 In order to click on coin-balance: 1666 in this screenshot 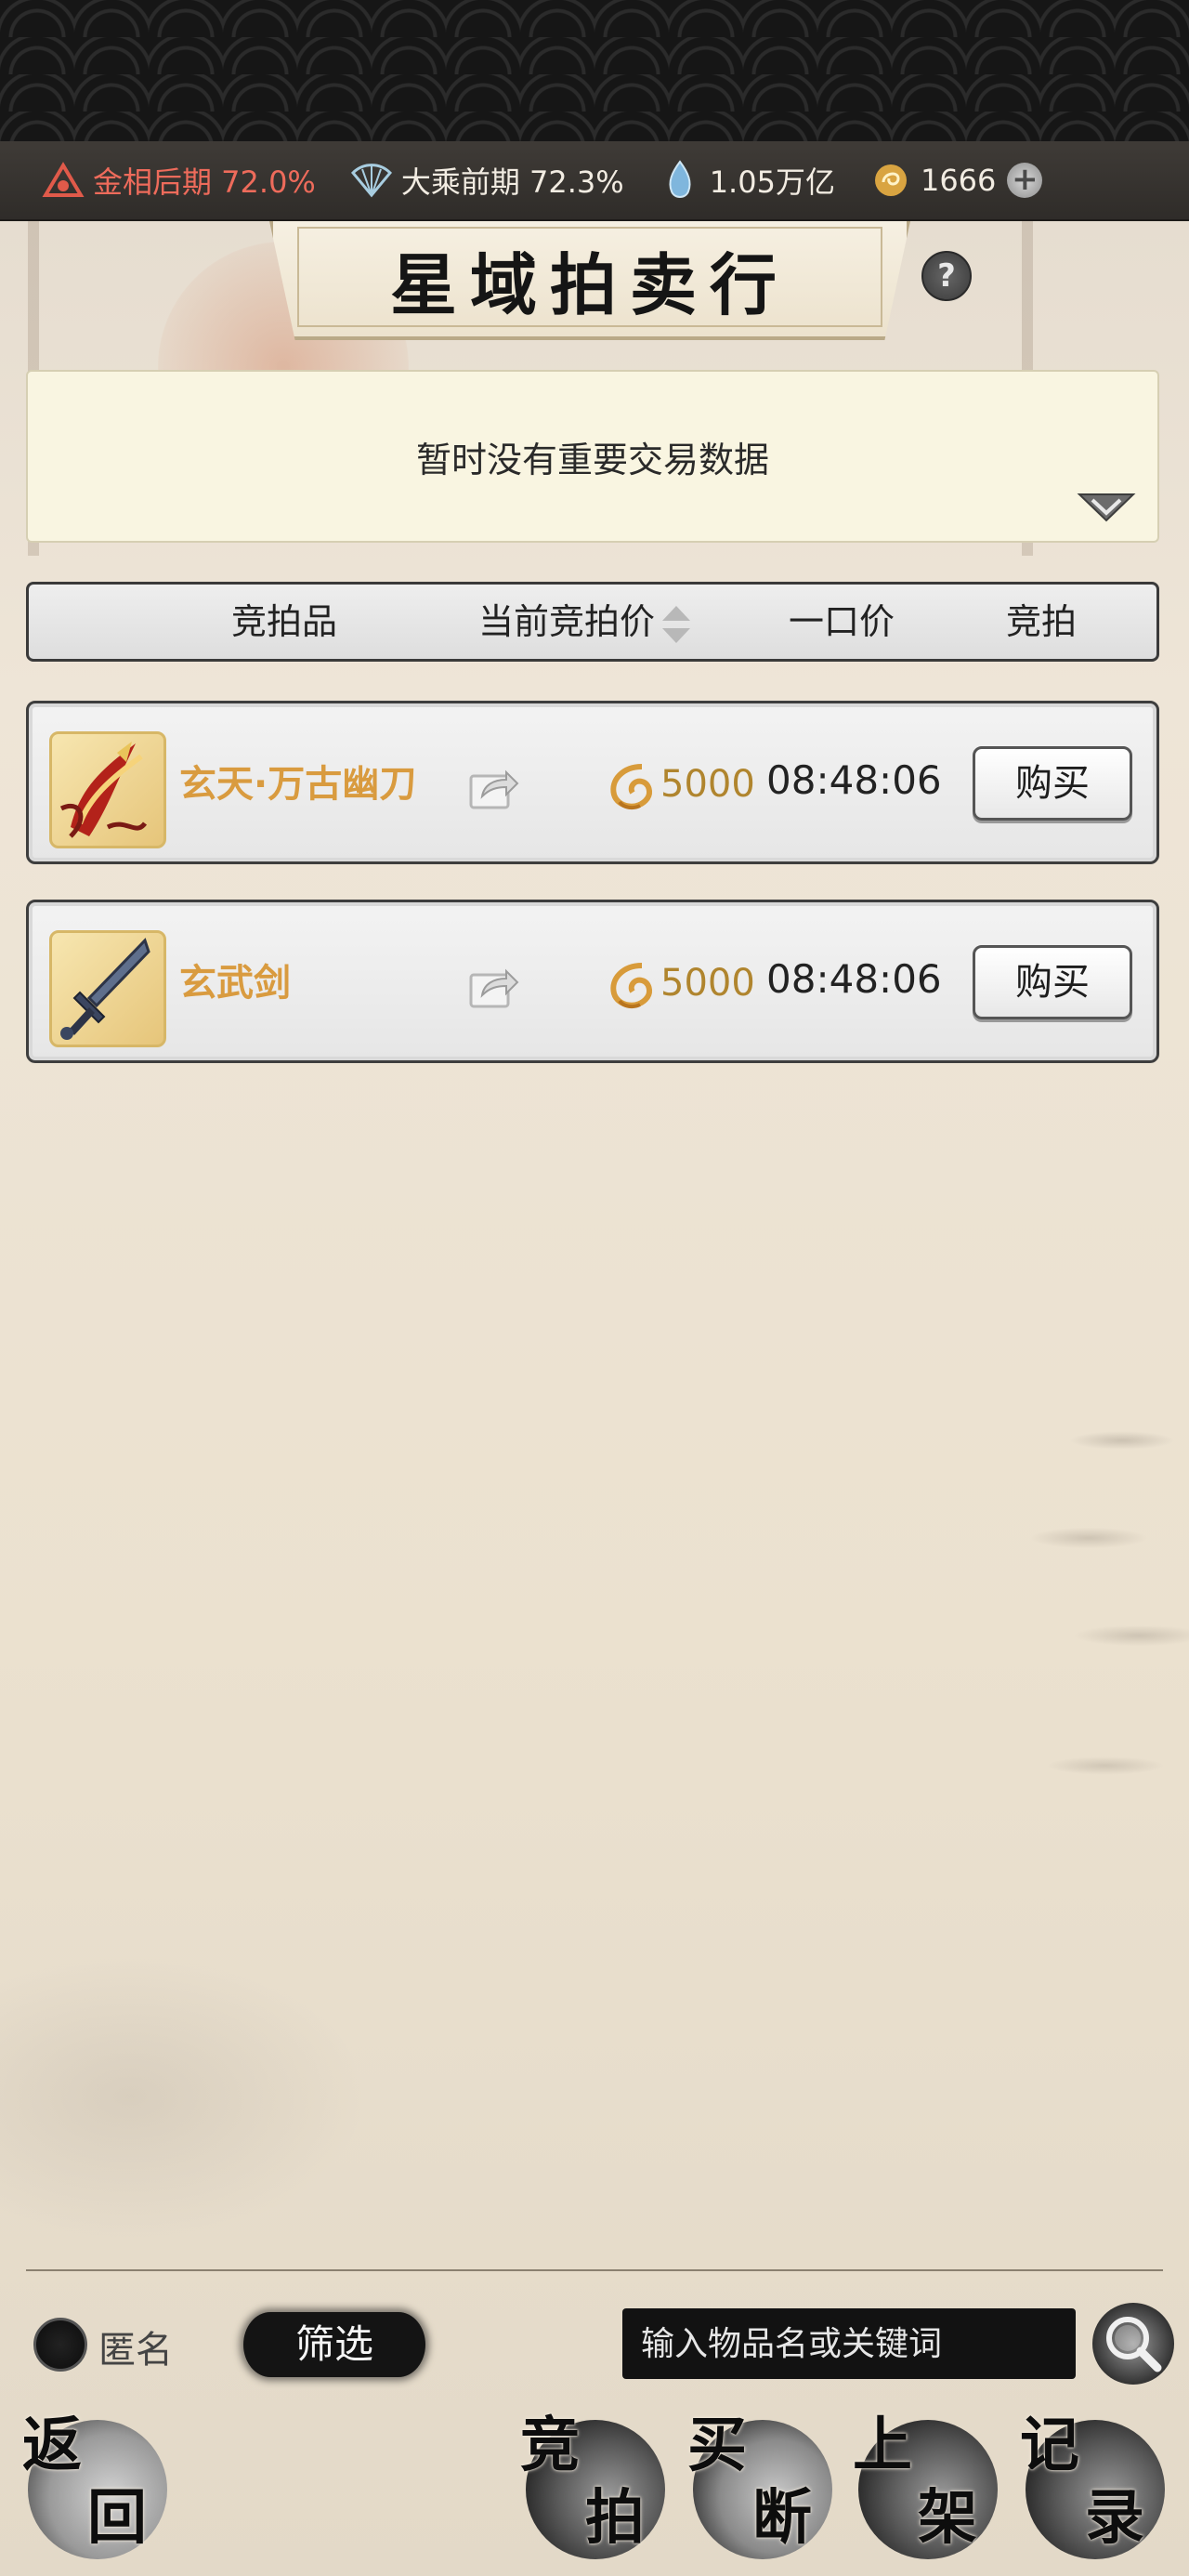, I will do `click(932, 180)`.